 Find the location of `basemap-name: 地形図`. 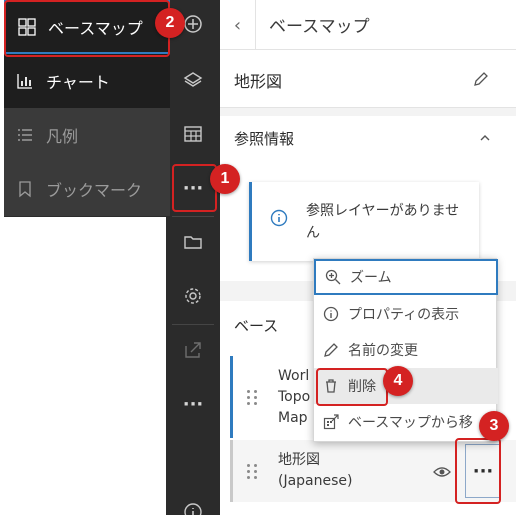

basemap-name: 地形図 is located at coordinates (258, 81).